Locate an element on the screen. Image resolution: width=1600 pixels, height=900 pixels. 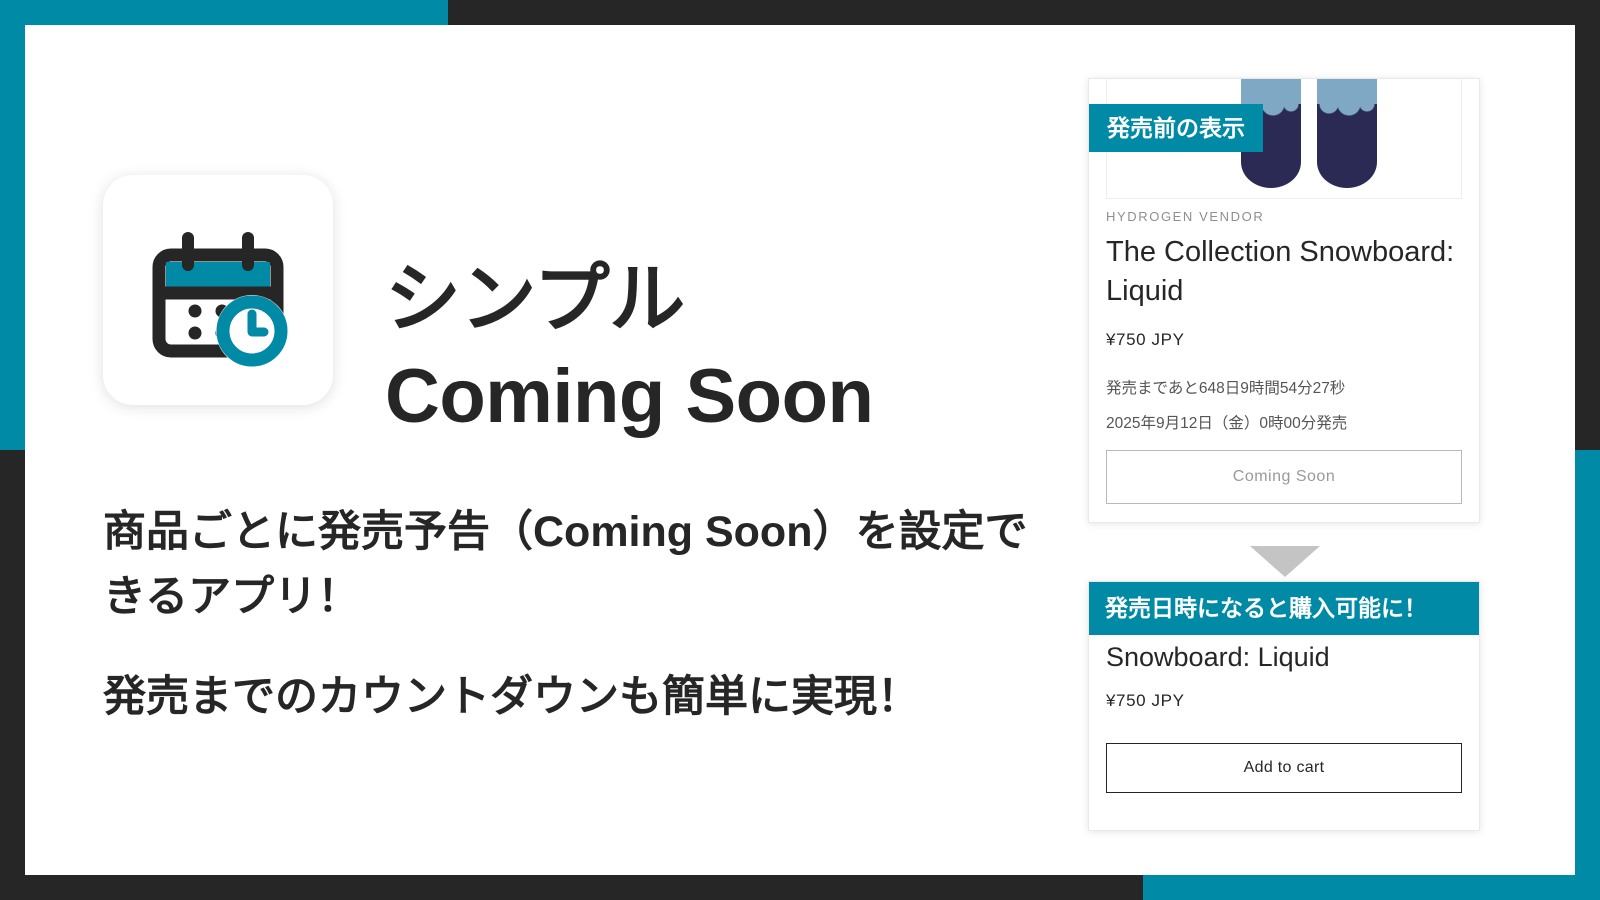
body-paragraph-2: 発売までのカウントダウンも簡単に実現！ is located at coordinates (511, 696).